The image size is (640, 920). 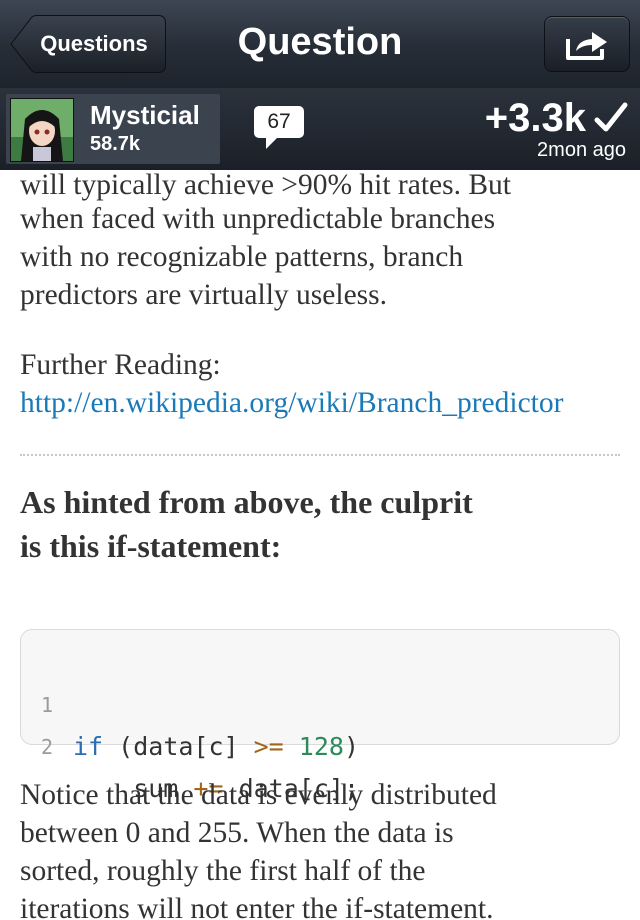 I want to click on answer-user-bar: Mysticial 58.7k 67 +3.3k 2mon ago, so click(x=320, y=129).